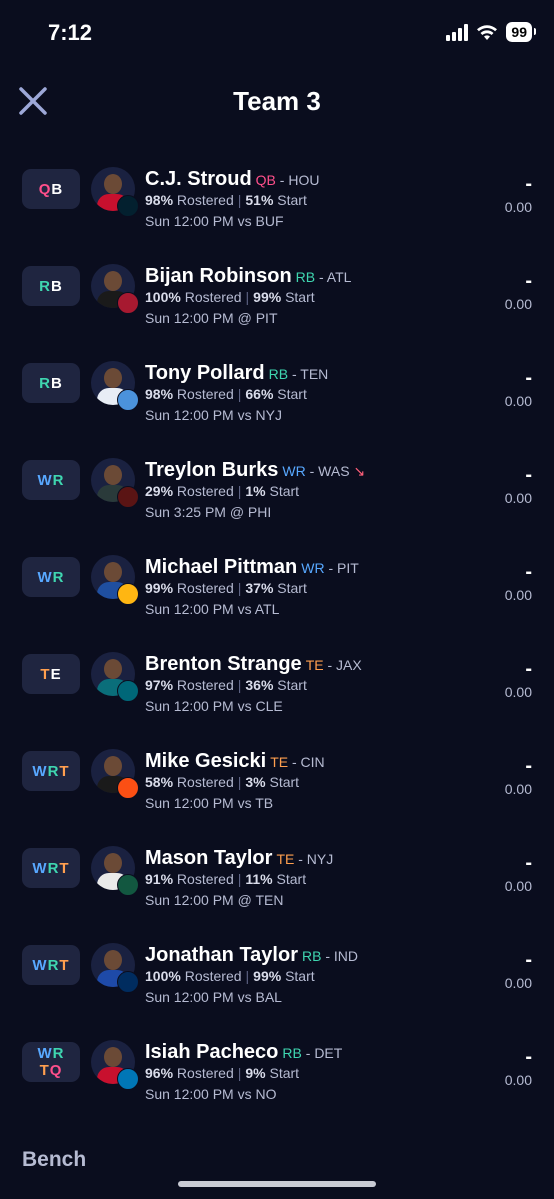 This screenshot has width=554, height=1199. I want to click on home-indicator, so click(277, 1184).